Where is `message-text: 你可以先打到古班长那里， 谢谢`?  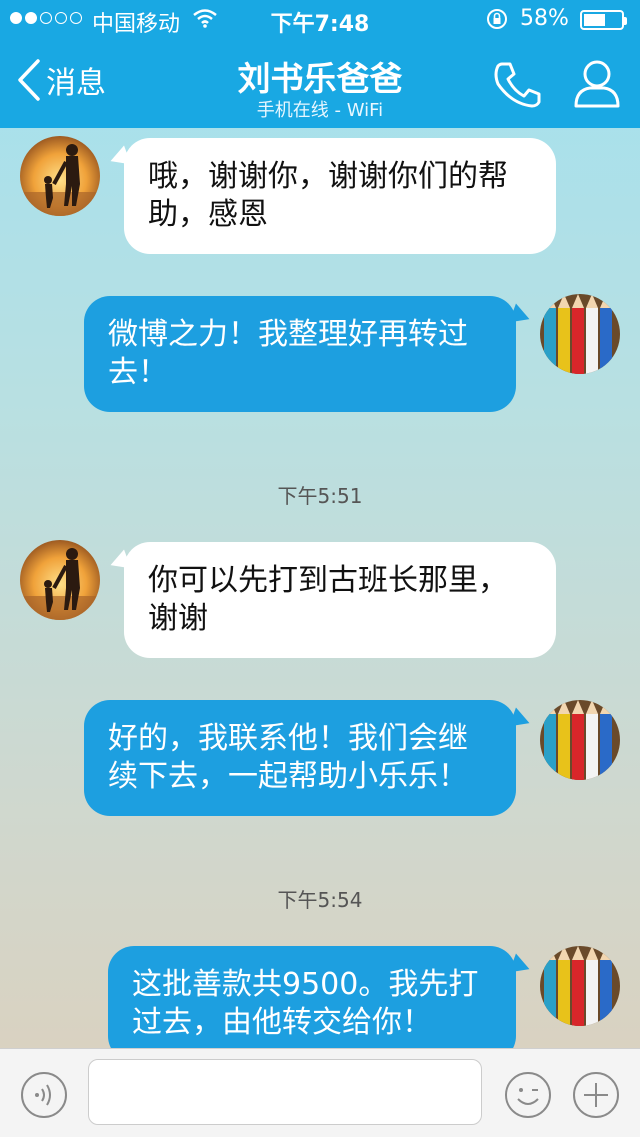 message-text: 你可以先打到古班长那里， 谢谢 is located at coordinates (328, 599).